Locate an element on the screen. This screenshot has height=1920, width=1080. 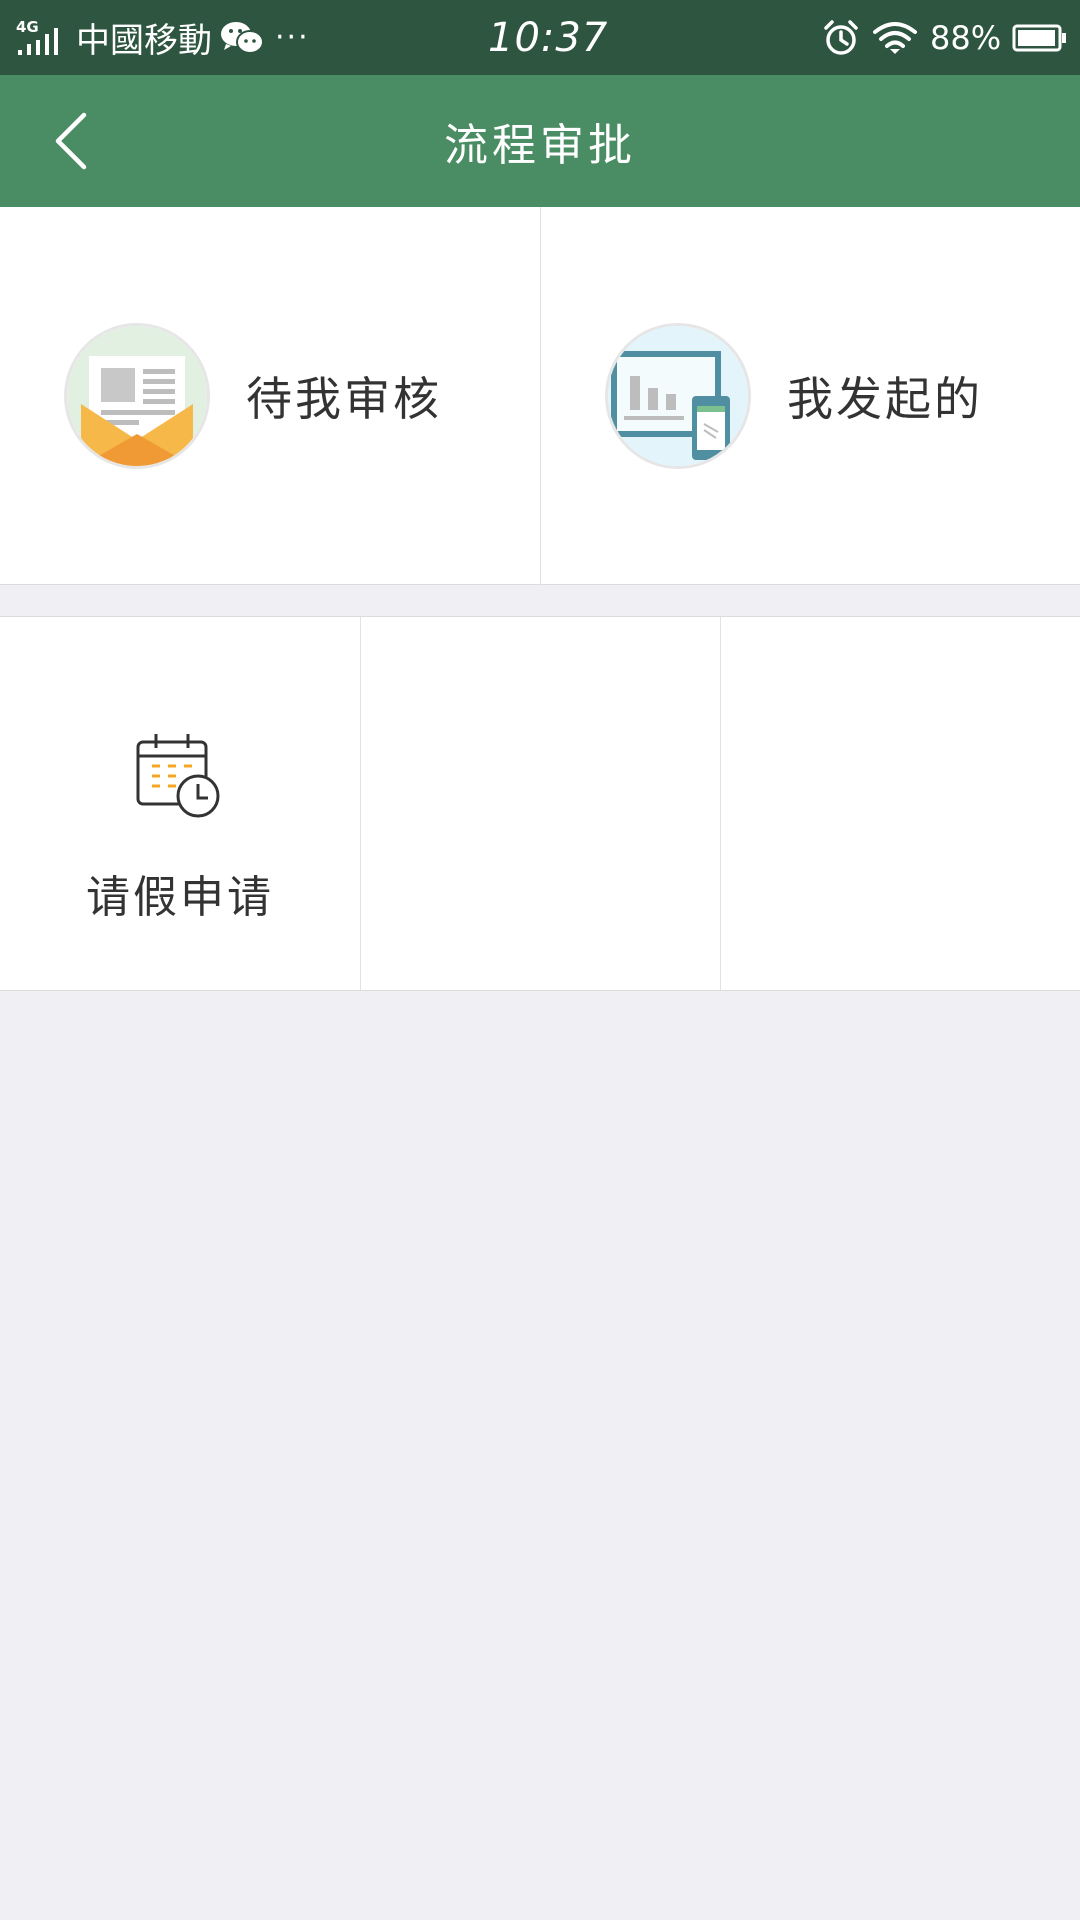
menu-item-my-initiated: 我发起的 is located at coordinates (810, 396).